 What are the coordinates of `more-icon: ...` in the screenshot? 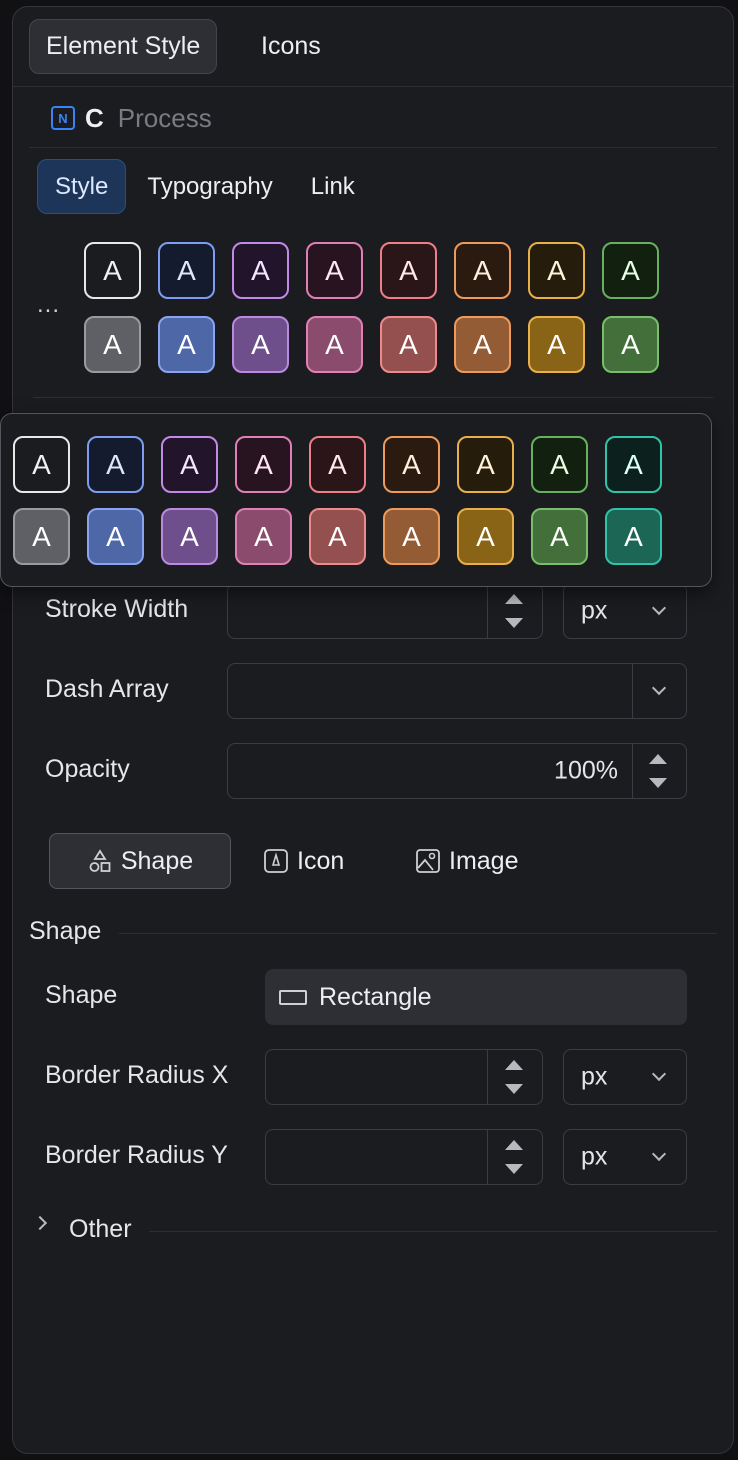 It's located at (48, 305).